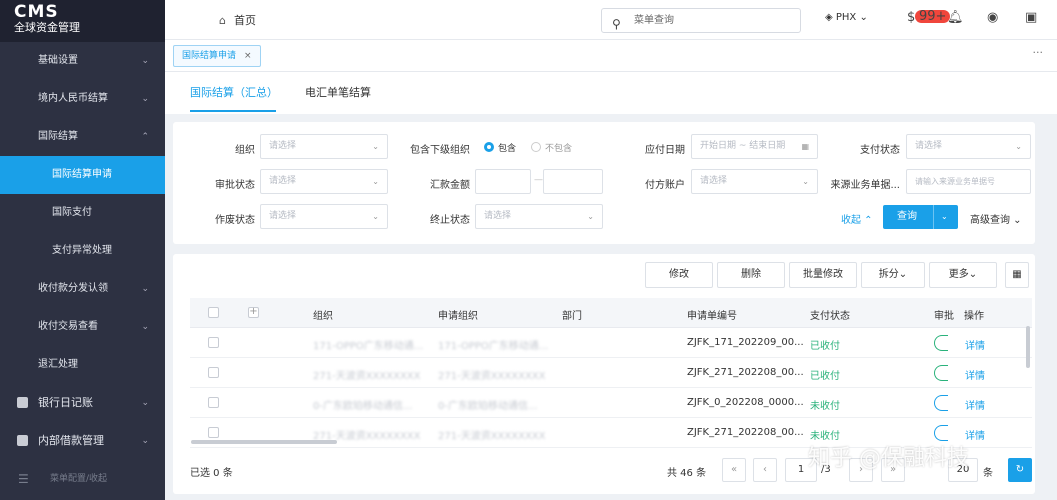 The image size is (1057, 500). Describe the element at coordinates (712, 314) in the screenshot. I see `column-header-apply-no: 申请单编号` at that location.